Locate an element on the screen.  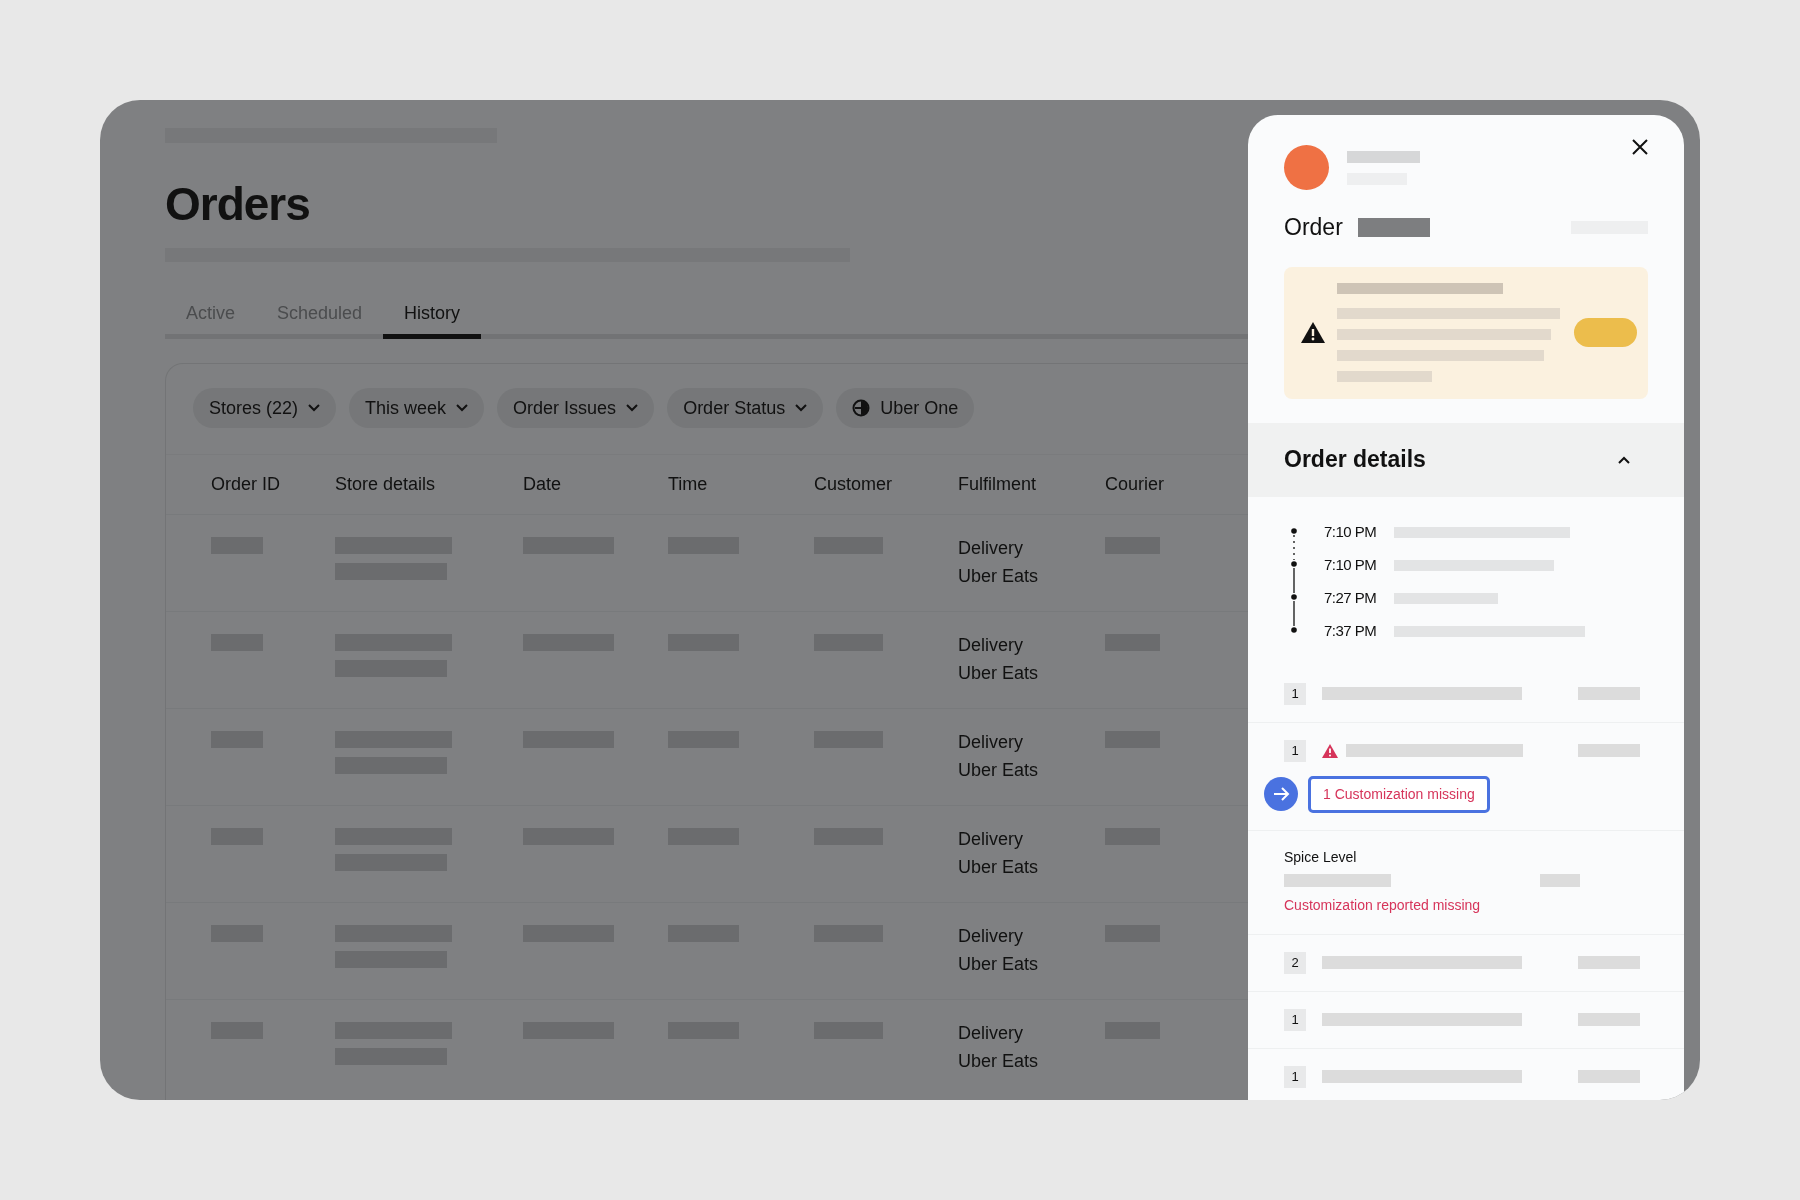
column-header: Order ID is located at coordinates (246, 484).